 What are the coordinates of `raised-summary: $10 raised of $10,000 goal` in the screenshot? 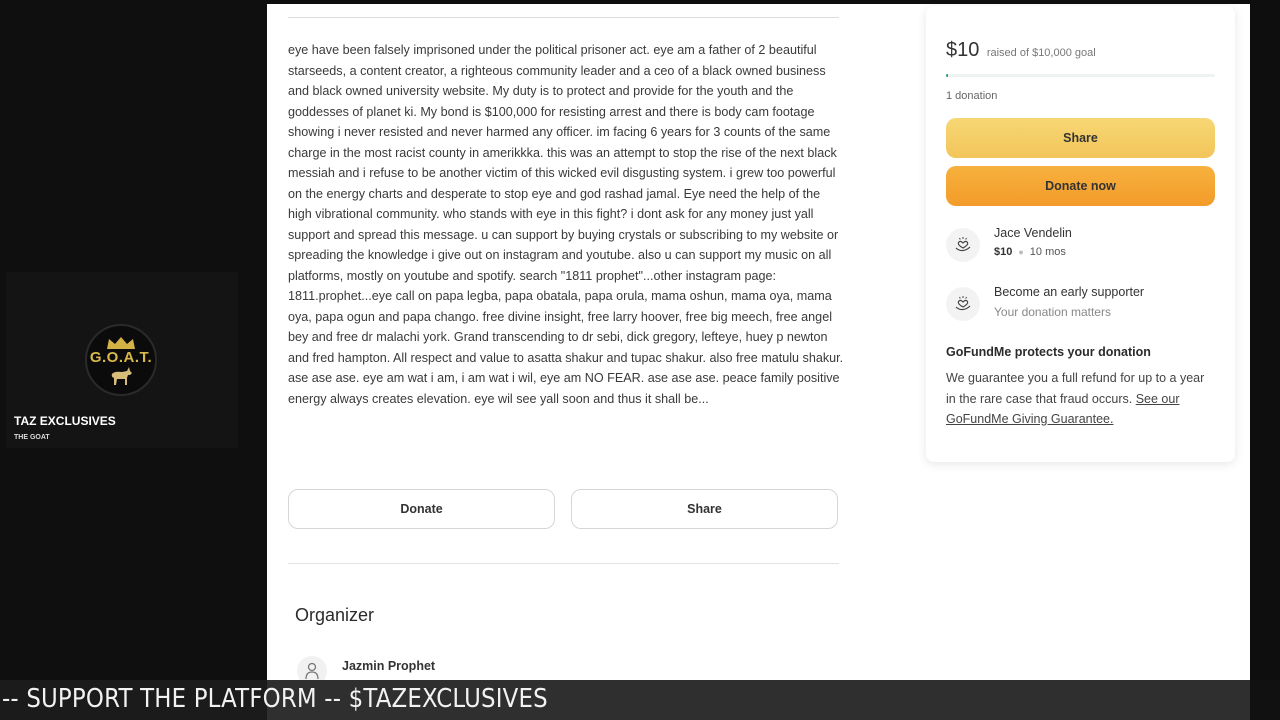 It's located at (1021, 50).